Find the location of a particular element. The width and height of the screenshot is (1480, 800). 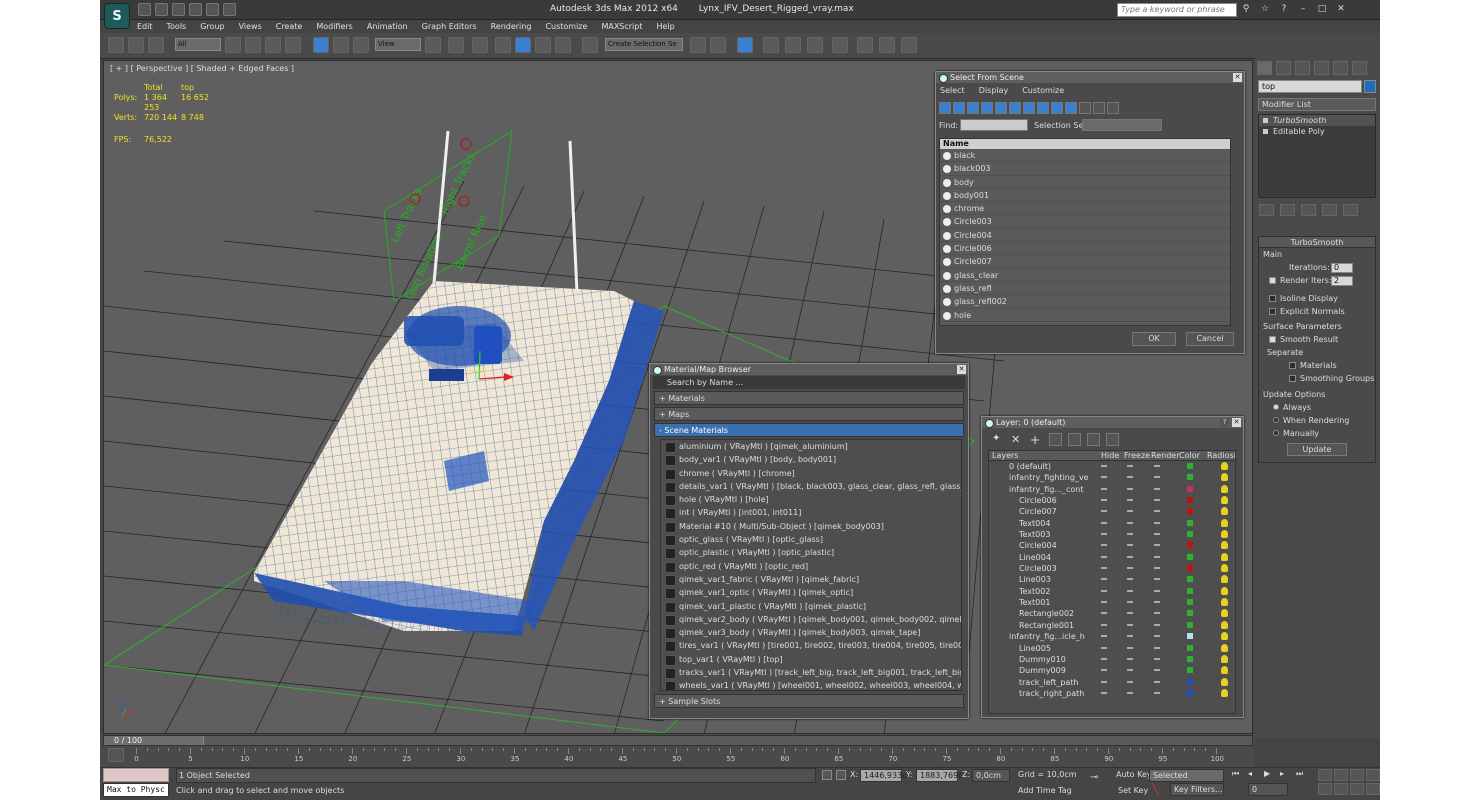

layer-column-freeze: Freeze is located at coordinates (1137, 456).